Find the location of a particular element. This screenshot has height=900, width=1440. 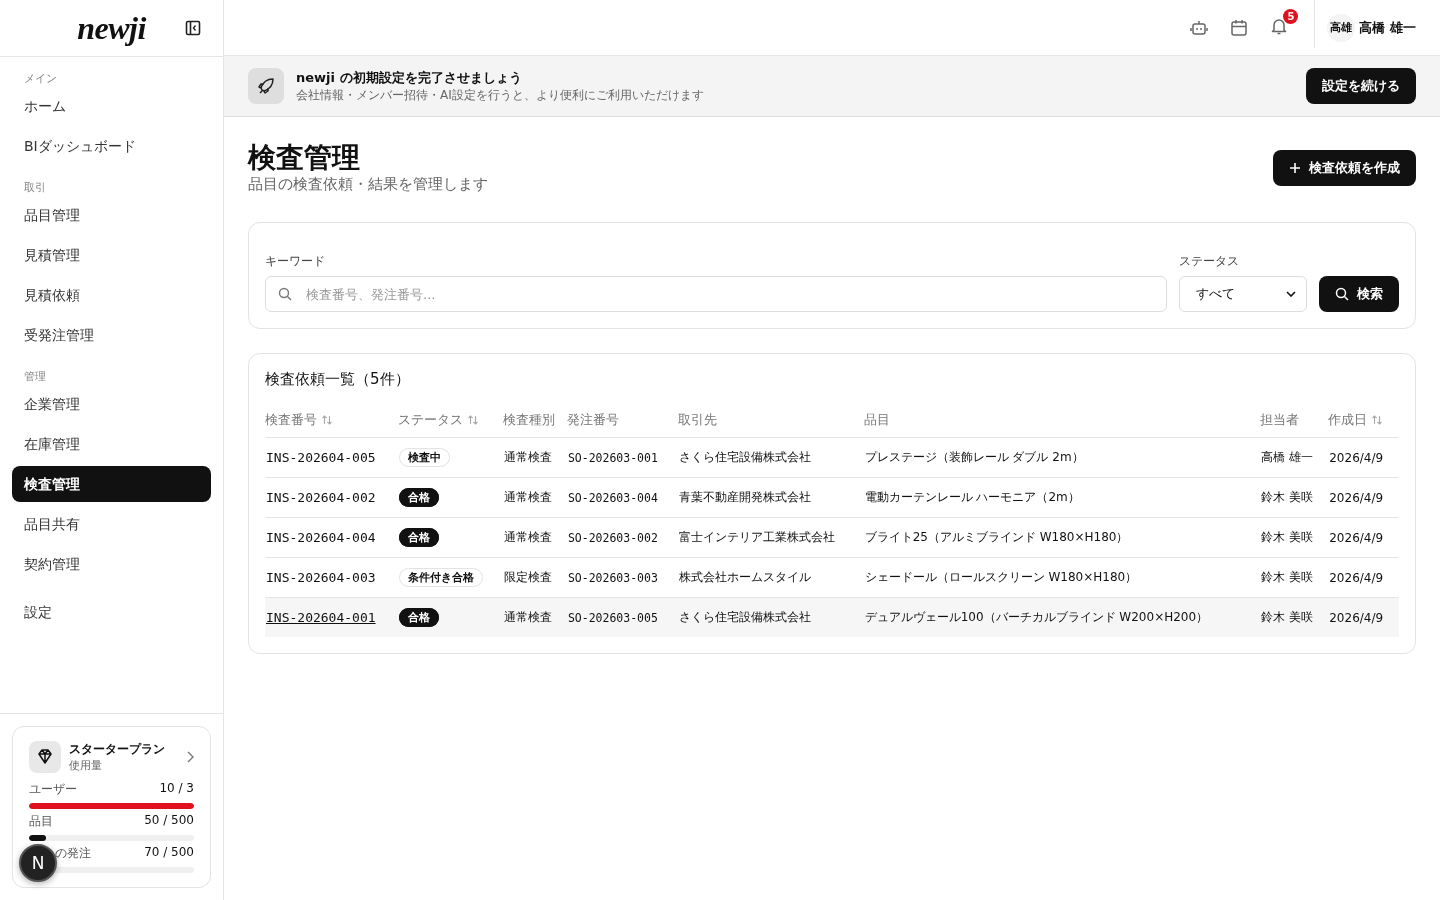

nav-item: 見積管理 is located at coordinates (111, 255).